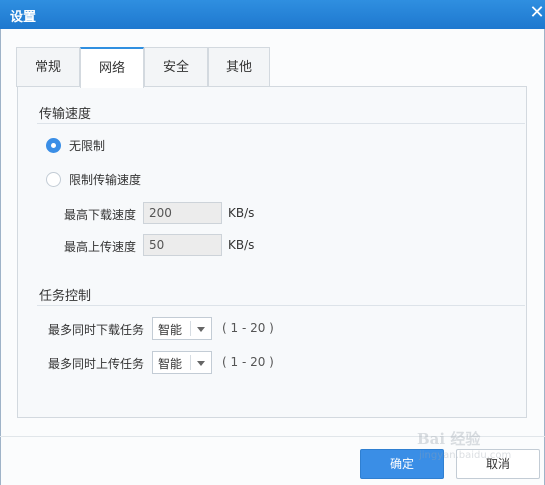 This screenshot has height=485, width=545. Describe the element at coordinates (449, 439) in the screenshot. I see `watermark-text: Bai 经验` at that location.